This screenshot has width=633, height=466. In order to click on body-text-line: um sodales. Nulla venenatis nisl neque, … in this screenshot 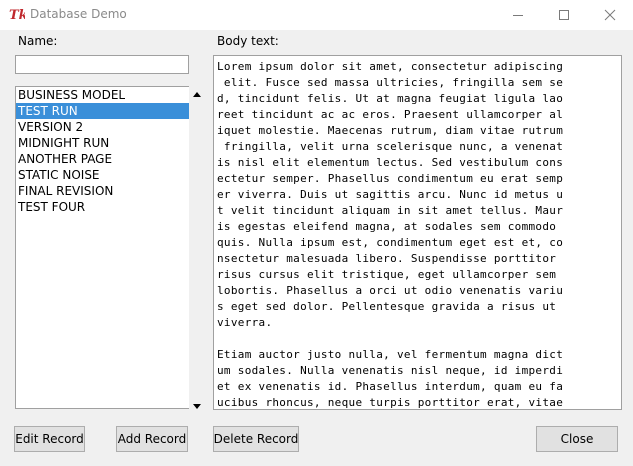, I will do `click(390, 370)`.